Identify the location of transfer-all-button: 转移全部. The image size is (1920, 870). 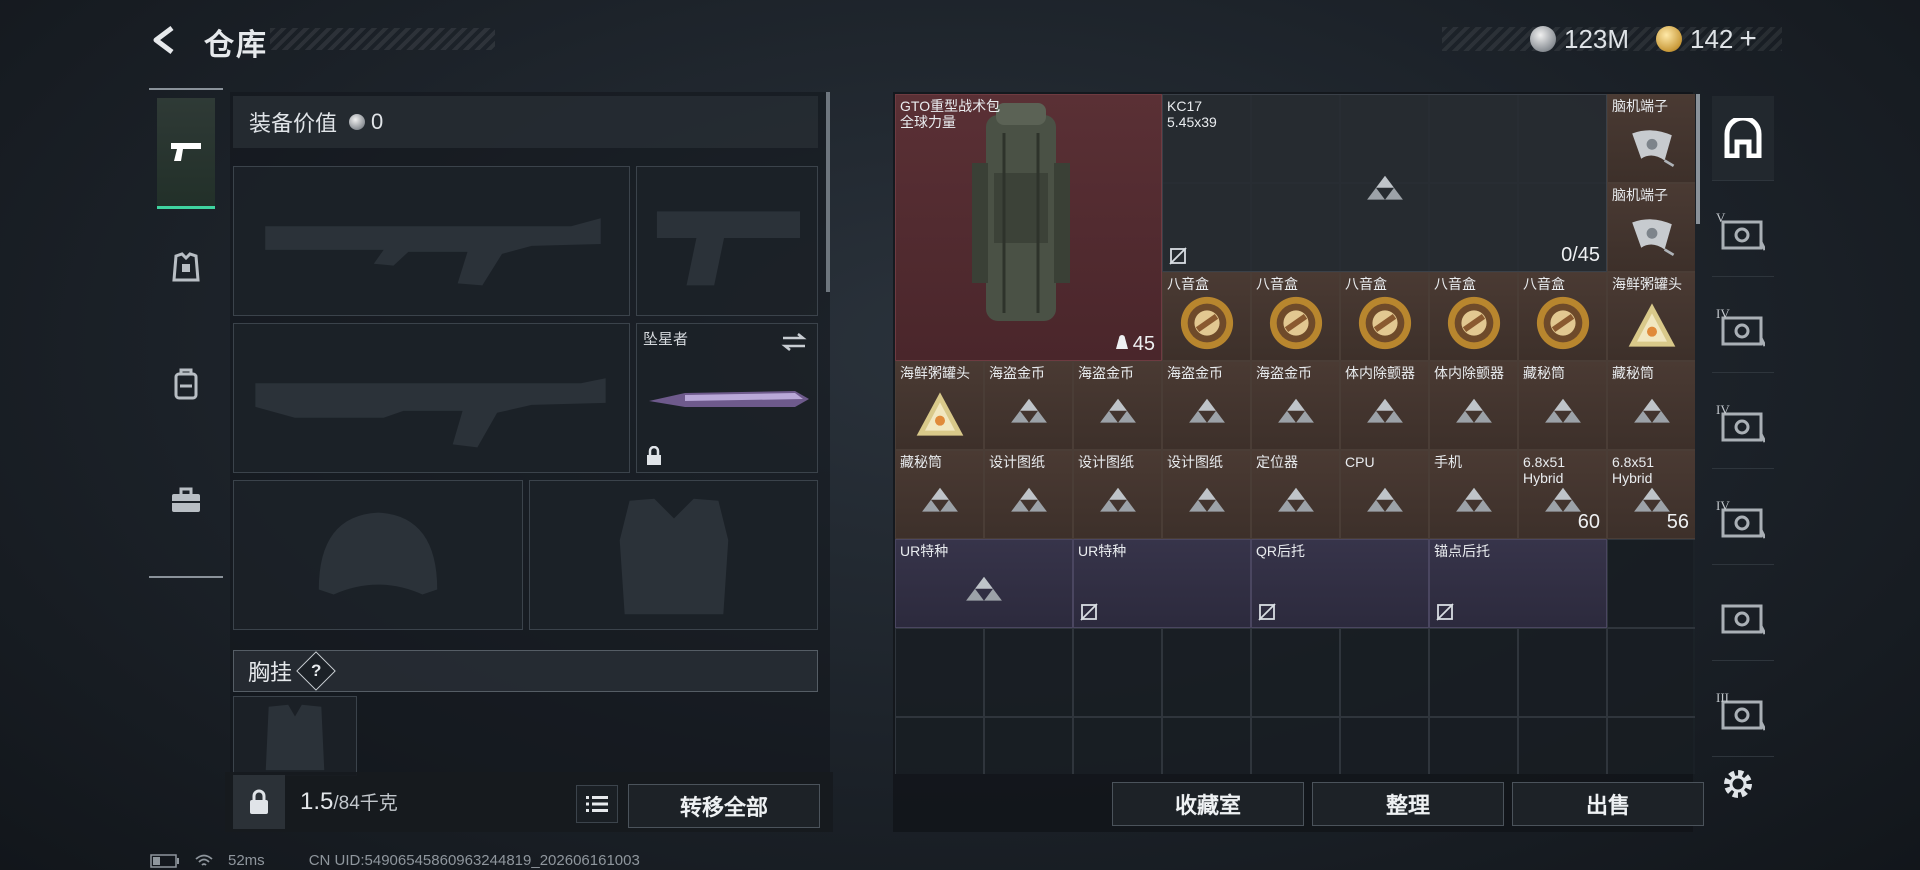
(724, 806).